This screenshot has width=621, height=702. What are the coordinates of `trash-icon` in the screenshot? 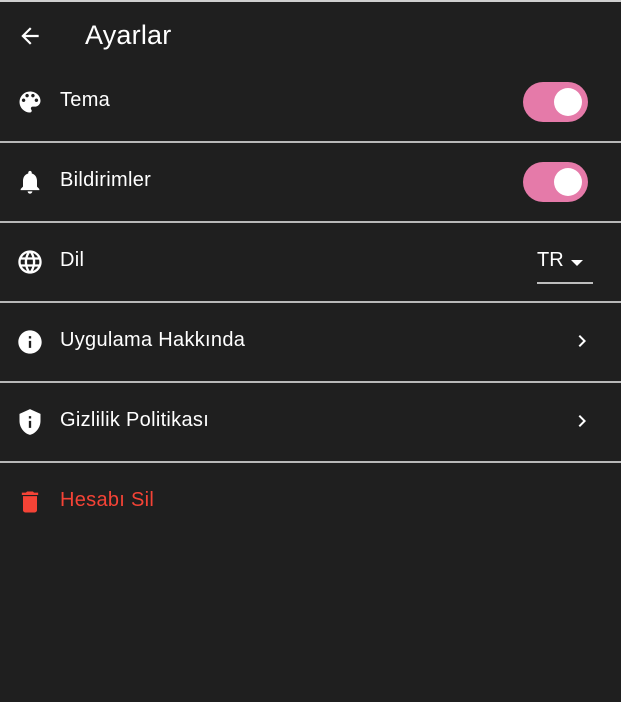 It's located at (30, 502).